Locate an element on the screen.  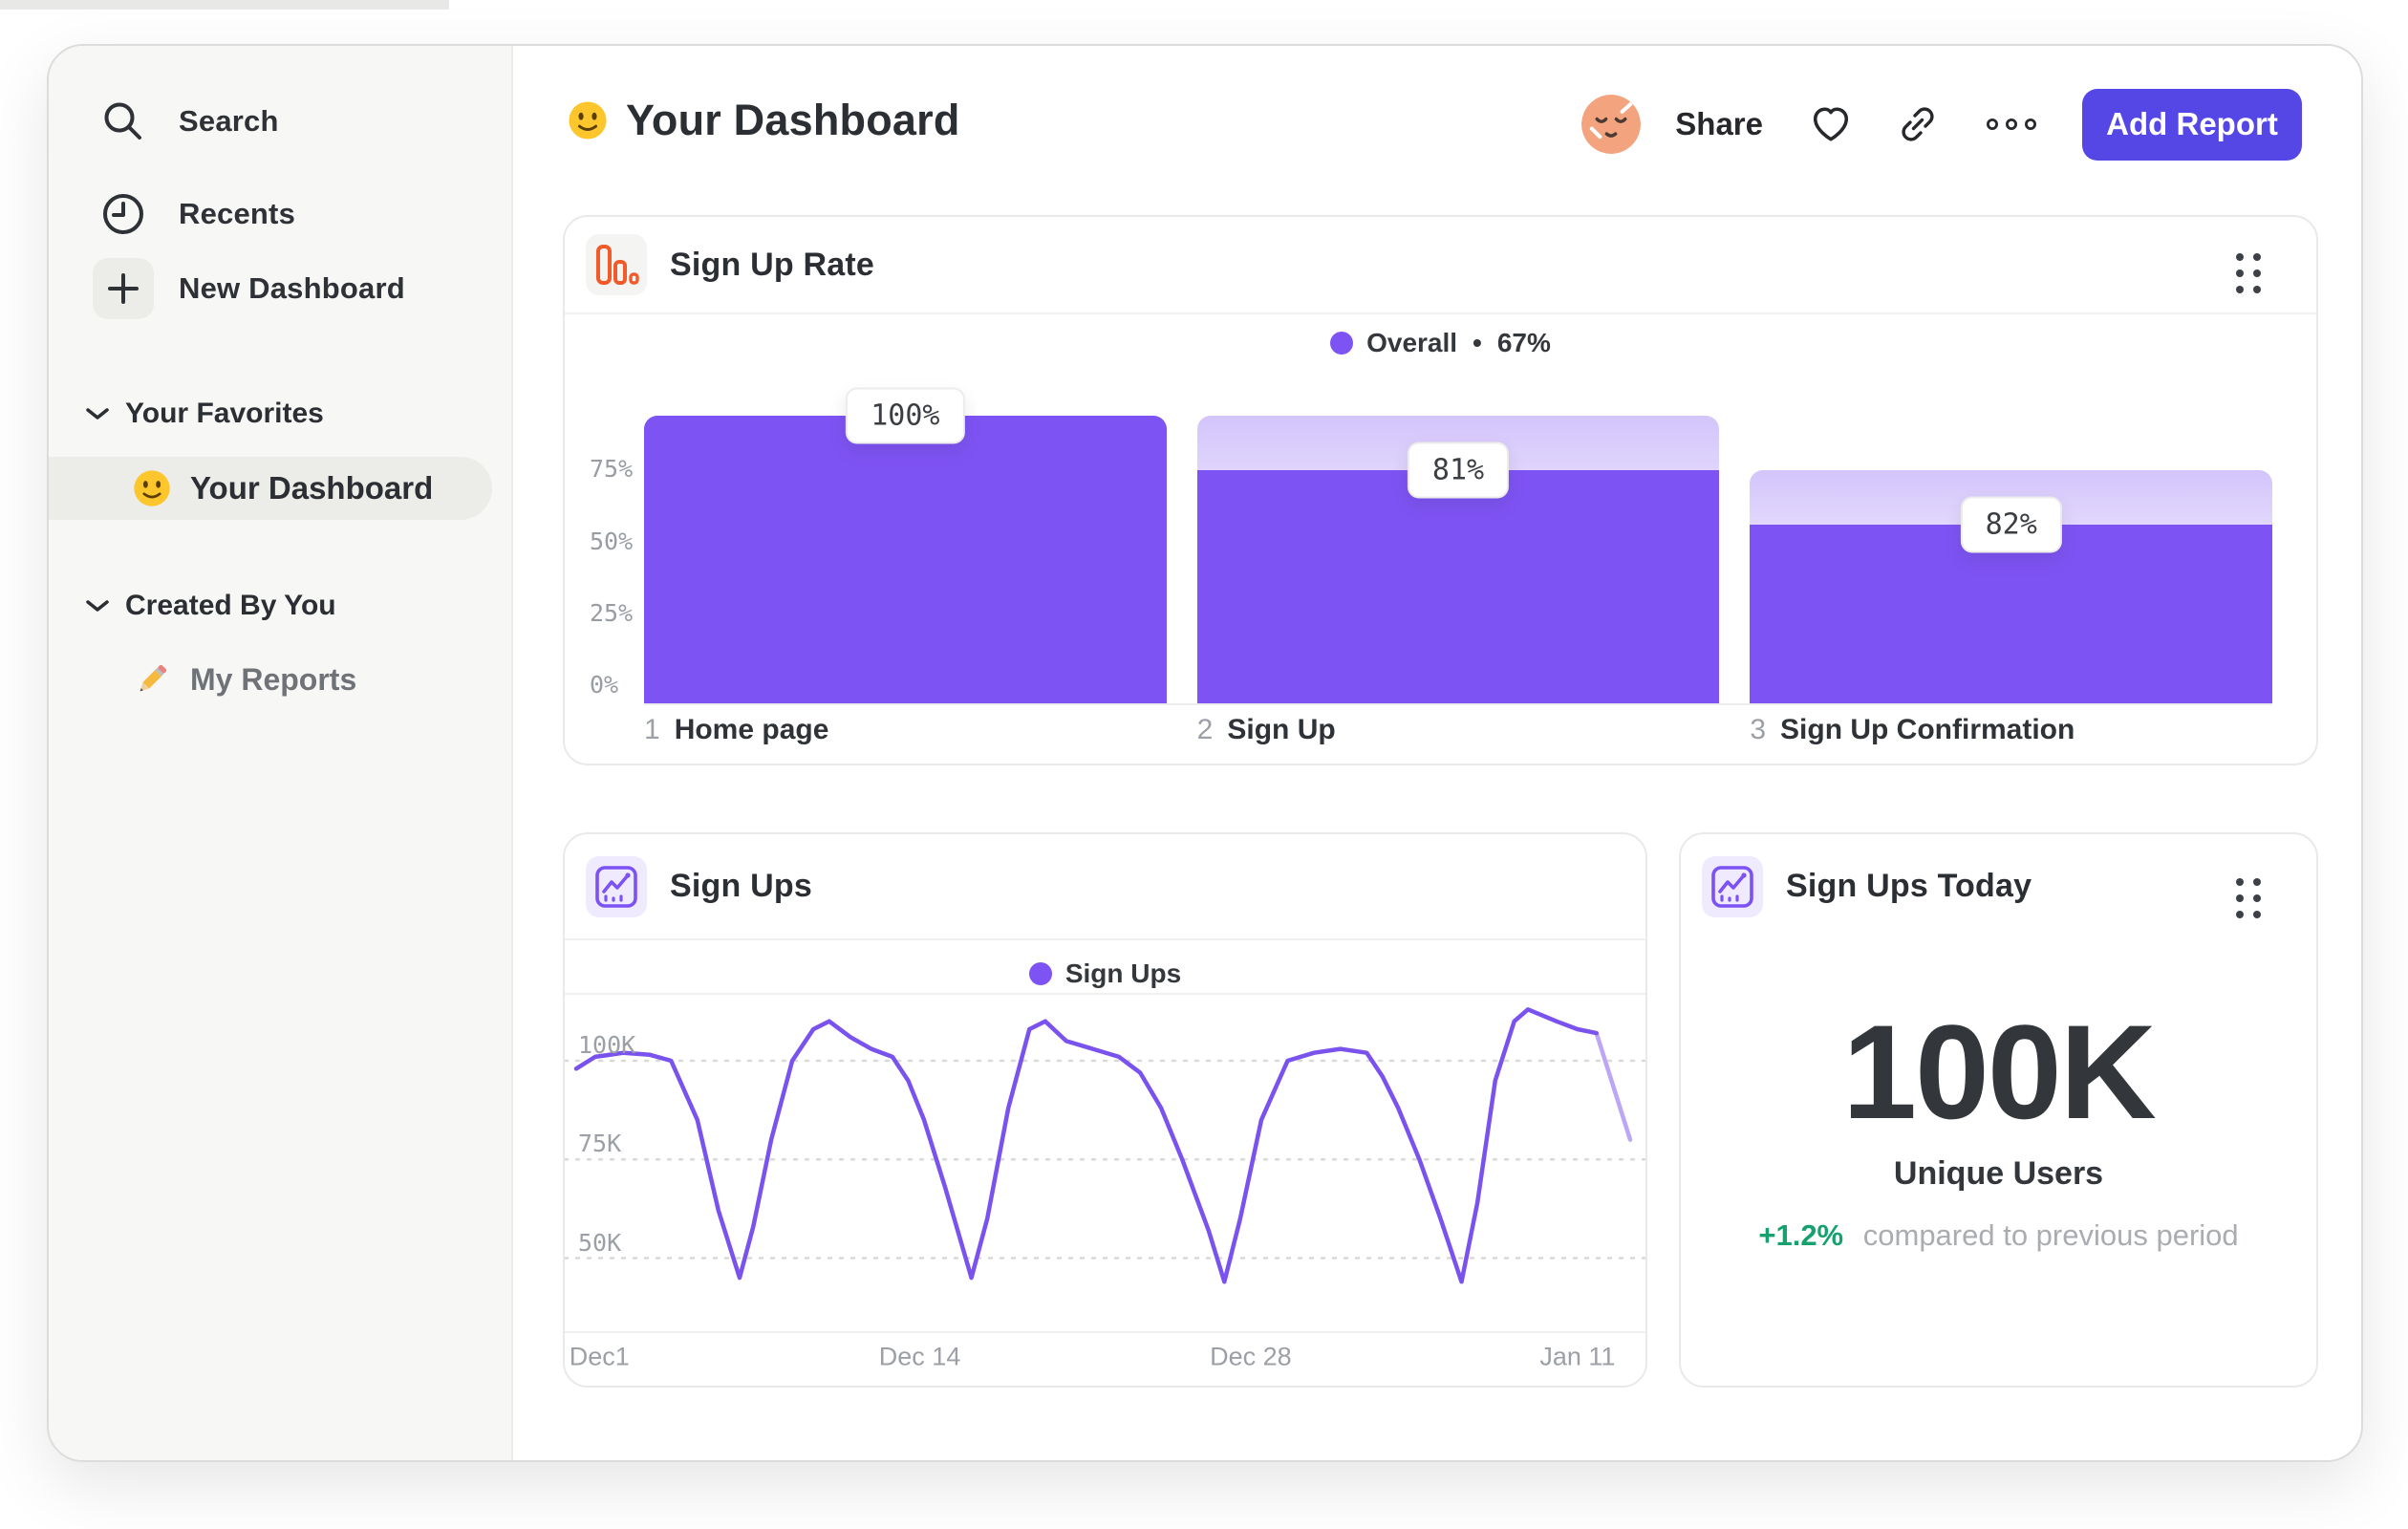
step-name: Home page is located at coordinates (751, 729).